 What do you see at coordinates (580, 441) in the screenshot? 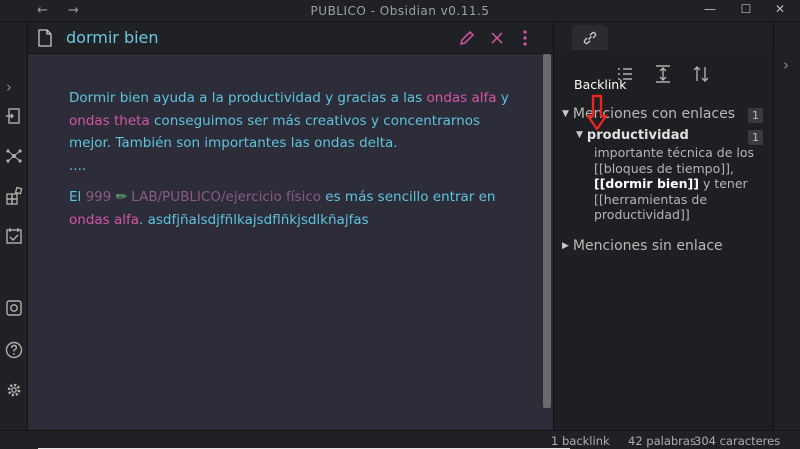
I see `status-backlinks: 1 backlink` at bounding box center [580, 441].